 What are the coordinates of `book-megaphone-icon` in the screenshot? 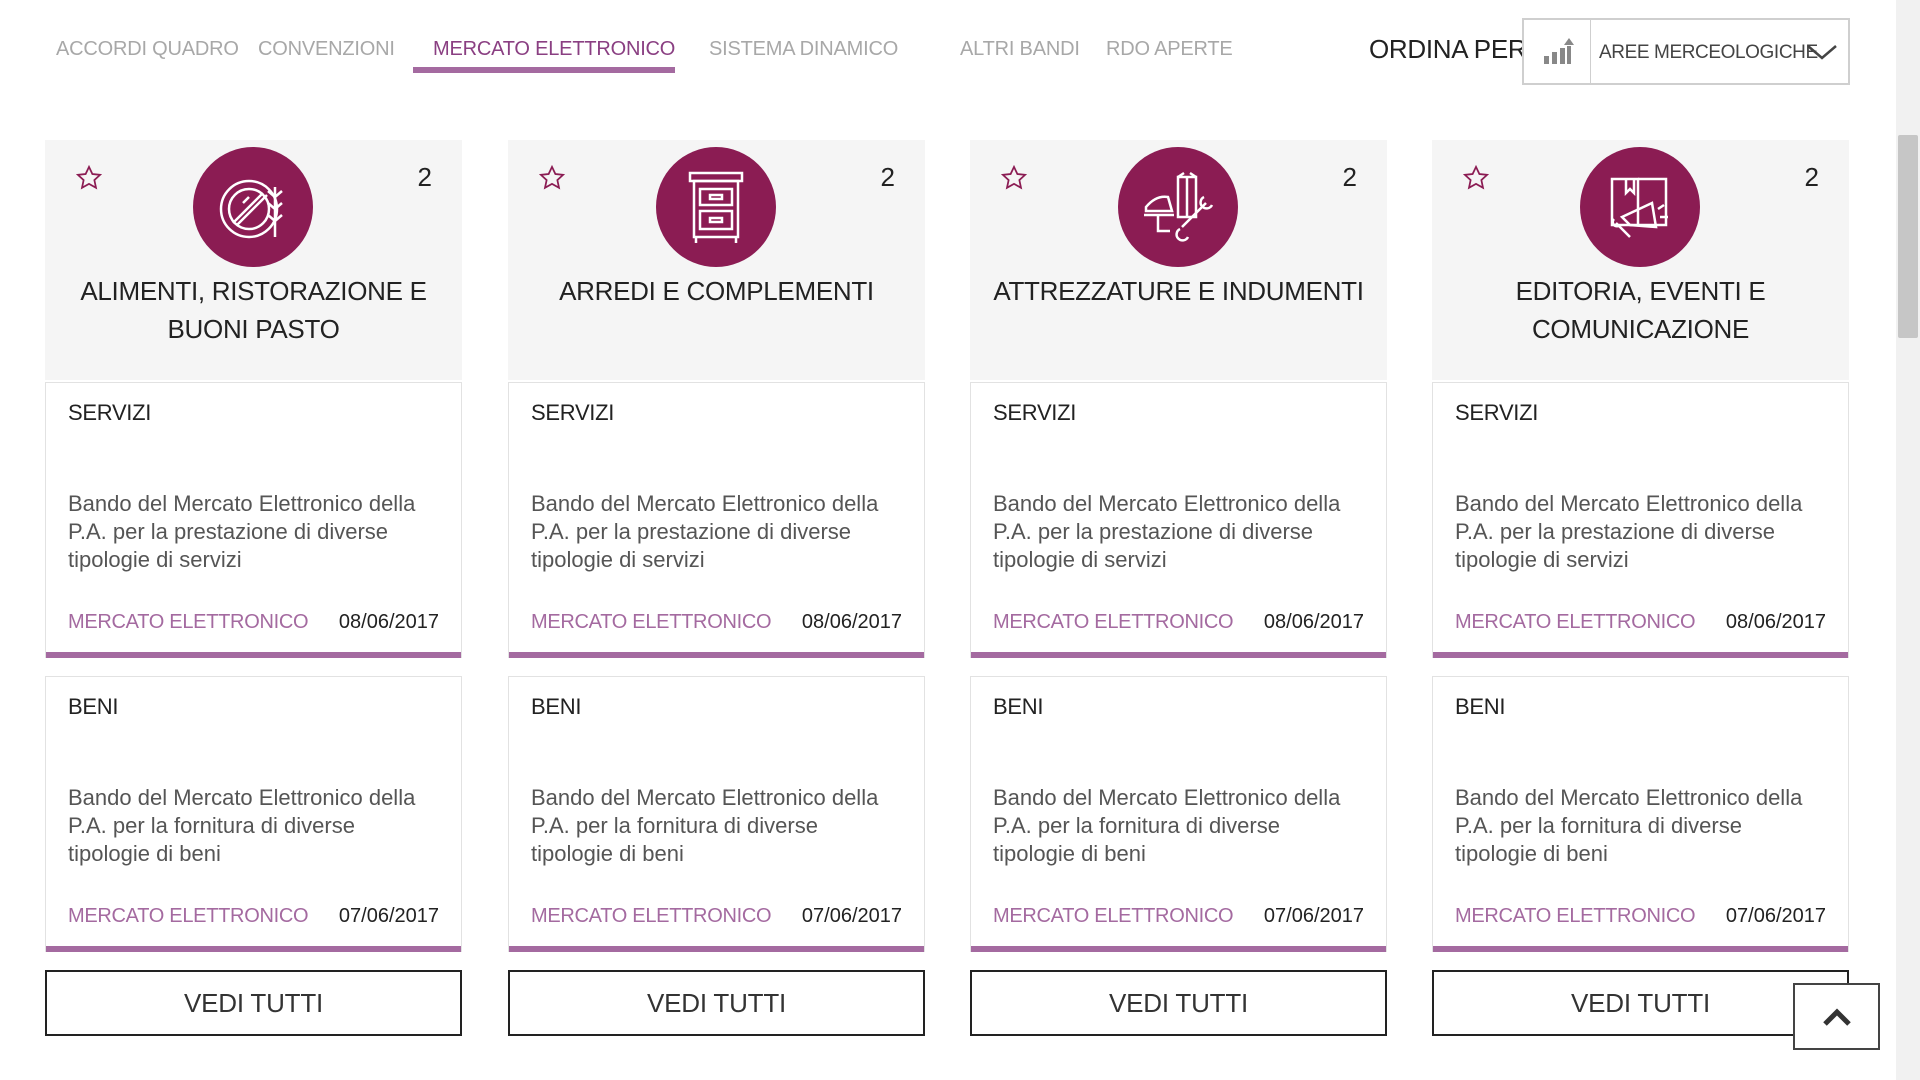 It's located at (1639, 207).